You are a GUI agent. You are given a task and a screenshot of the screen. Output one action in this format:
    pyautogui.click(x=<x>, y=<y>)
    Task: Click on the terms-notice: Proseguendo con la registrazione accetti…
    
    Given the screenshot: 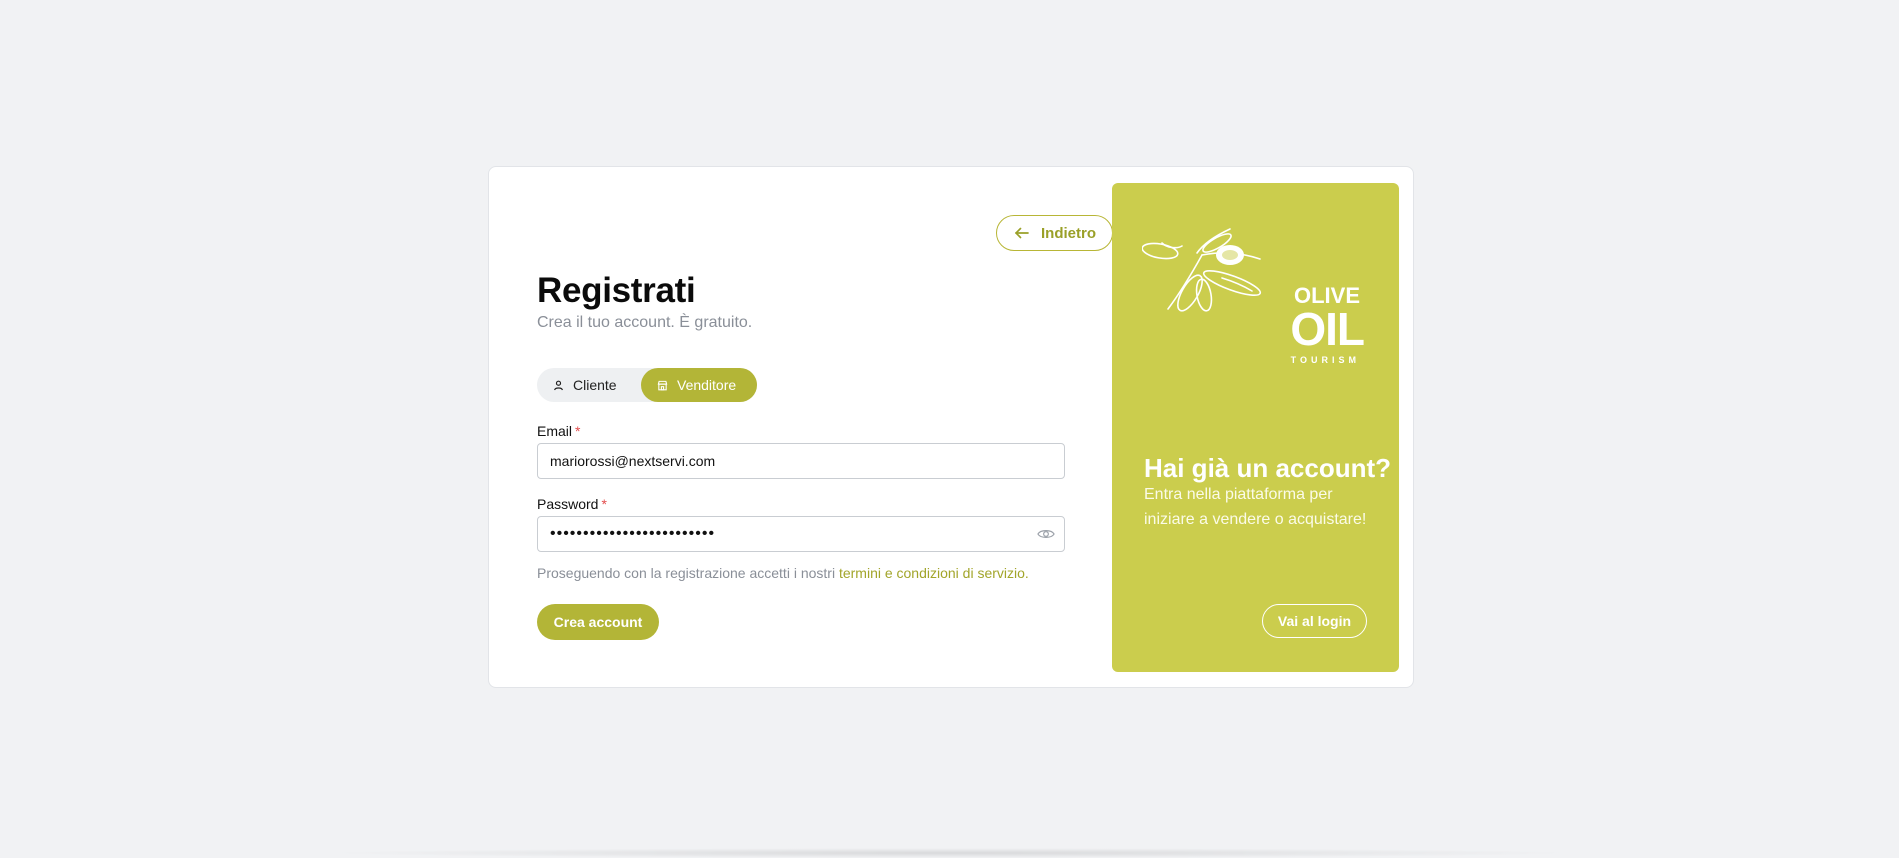 What is the action you would take?
    pyautogui.click(x=783, y=573)
    